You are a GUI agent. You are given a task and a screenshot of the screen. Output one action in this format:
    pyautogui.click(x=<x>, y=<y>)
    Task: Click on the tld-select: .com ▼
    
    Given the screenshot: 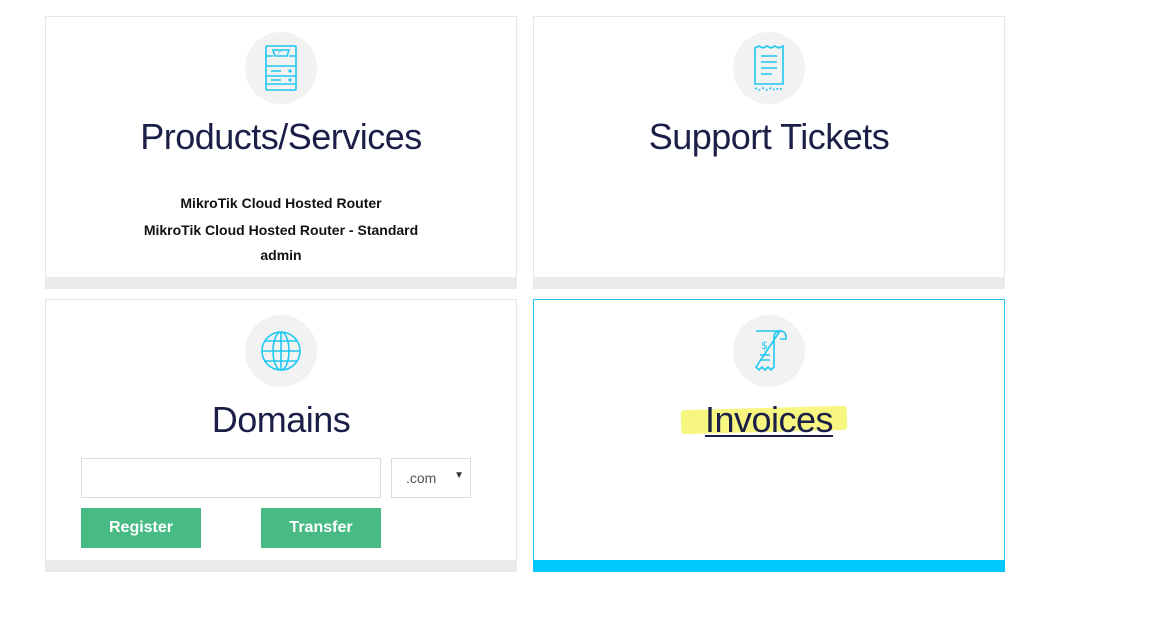 What is the action you would take?
    pyautogui.click(x=431, y=478)
    